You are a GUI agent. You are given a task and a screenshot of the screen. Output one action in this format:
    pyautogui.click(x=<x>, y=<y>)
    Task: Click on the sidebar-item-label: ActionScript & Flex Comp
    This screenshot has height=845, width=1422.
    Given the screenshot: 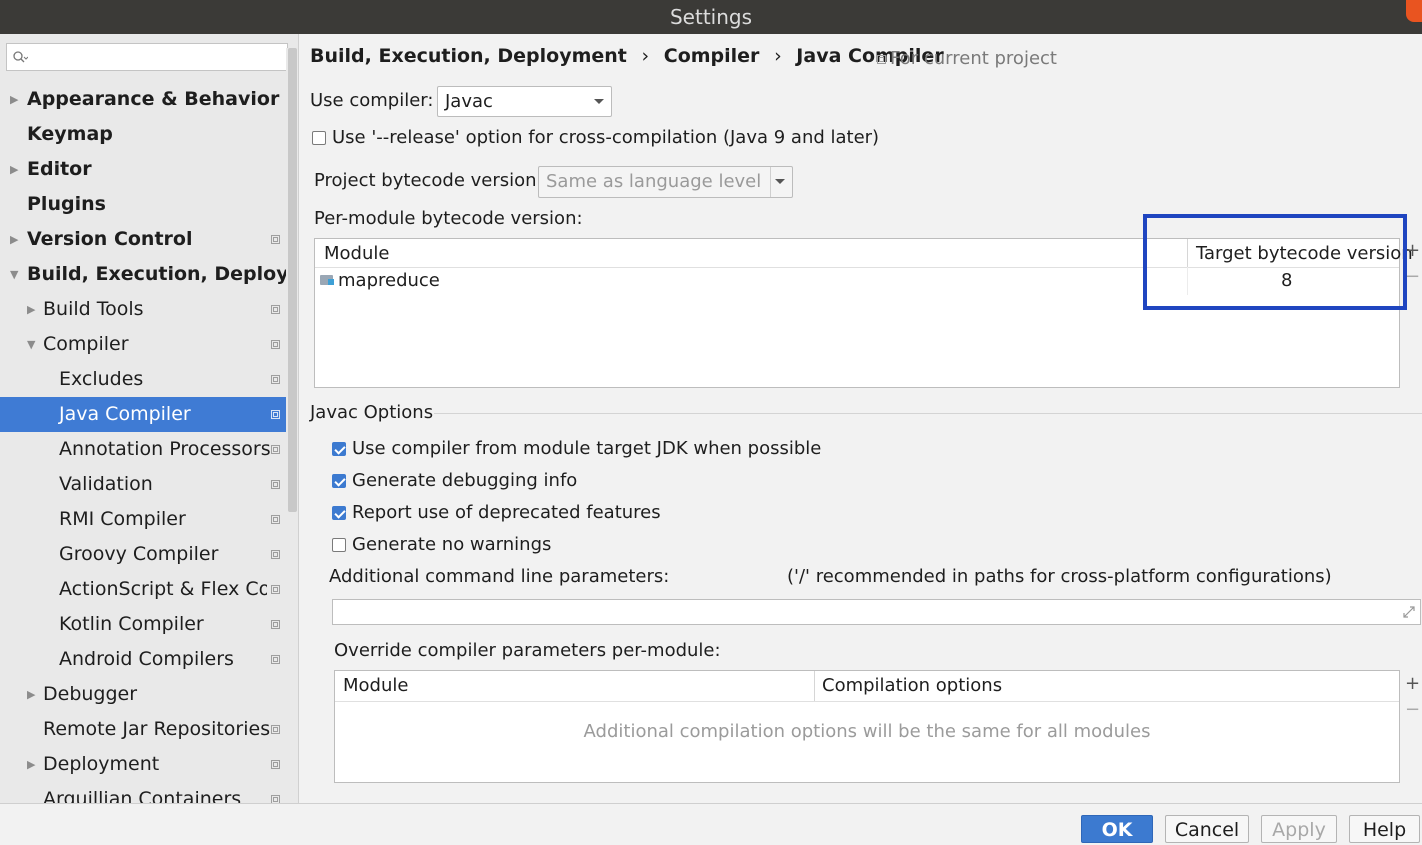 What is the action you would take?
    pyautogui.click(x=163, y=589)
    